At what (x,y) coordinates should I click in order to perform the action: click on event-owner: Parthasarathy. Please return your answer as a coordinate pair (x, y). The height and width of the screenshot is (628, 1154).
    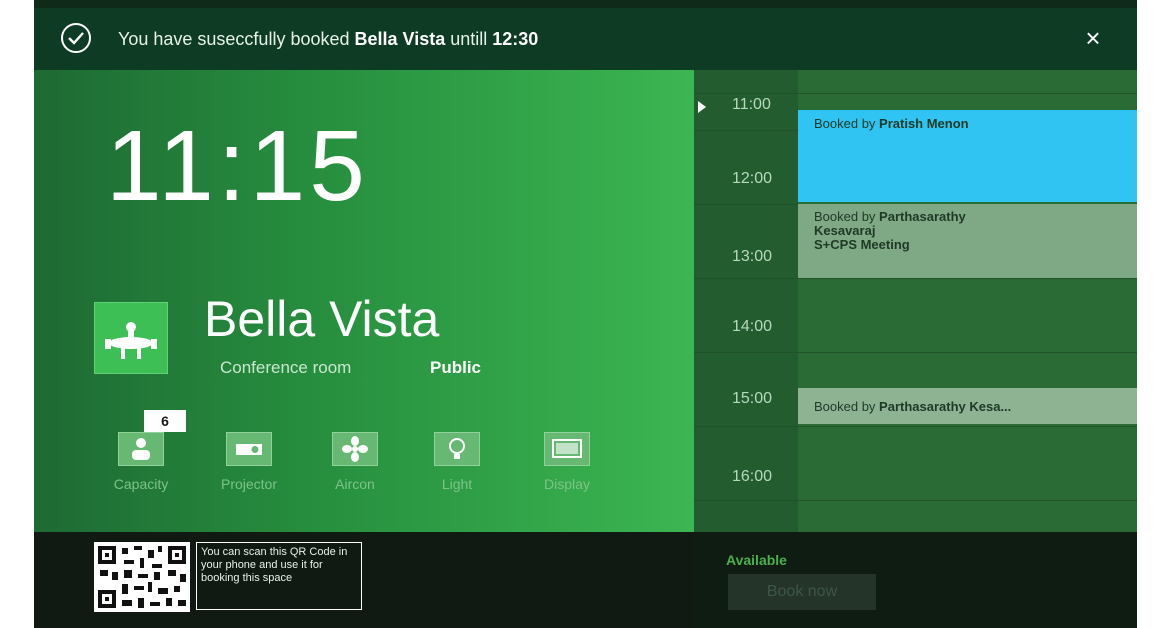
    Looking at the image, I should click on (922, 216).